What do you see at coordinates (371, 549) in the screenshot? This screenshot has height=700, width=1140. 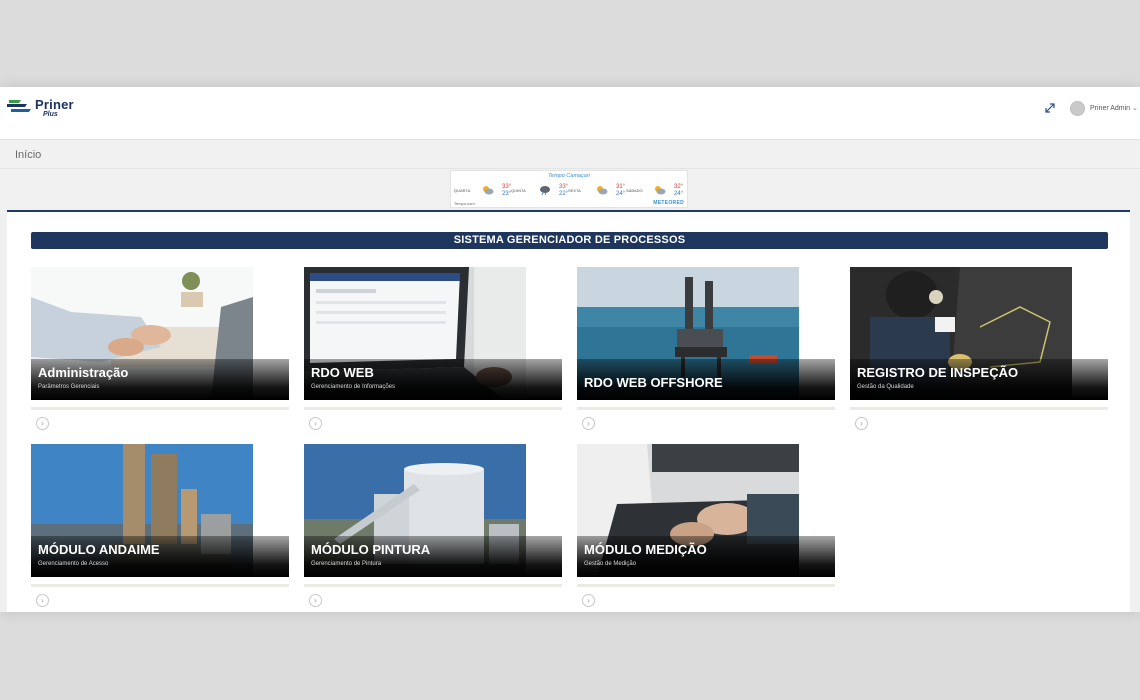 I see `module-title: MÓDULO PINTURA` at bounding box center [371, 549].